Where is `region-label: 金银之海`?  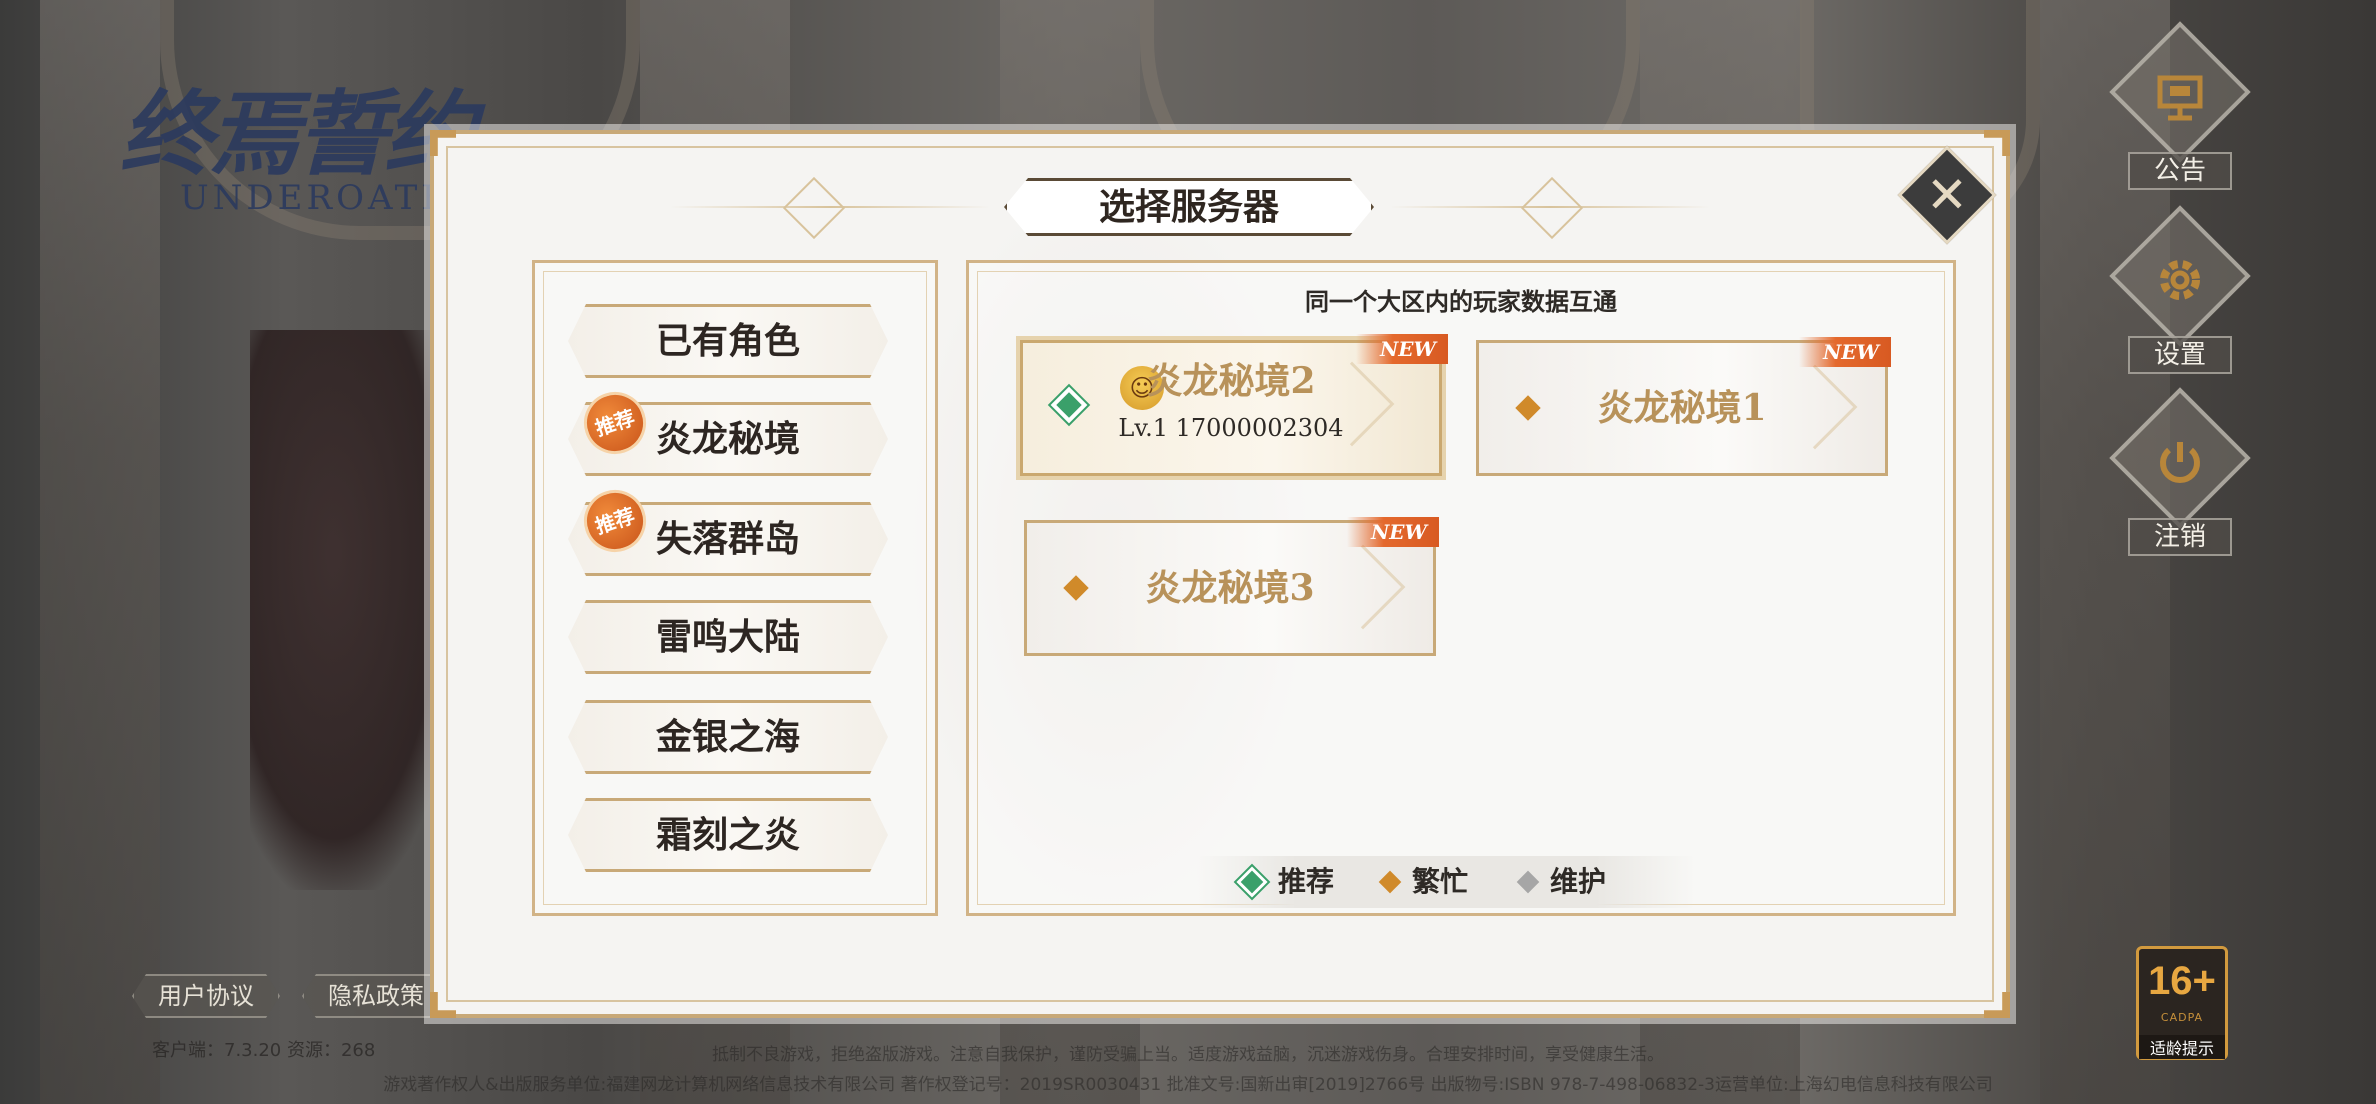
region-label: 金银之海 is located at coordinates (727, 737).